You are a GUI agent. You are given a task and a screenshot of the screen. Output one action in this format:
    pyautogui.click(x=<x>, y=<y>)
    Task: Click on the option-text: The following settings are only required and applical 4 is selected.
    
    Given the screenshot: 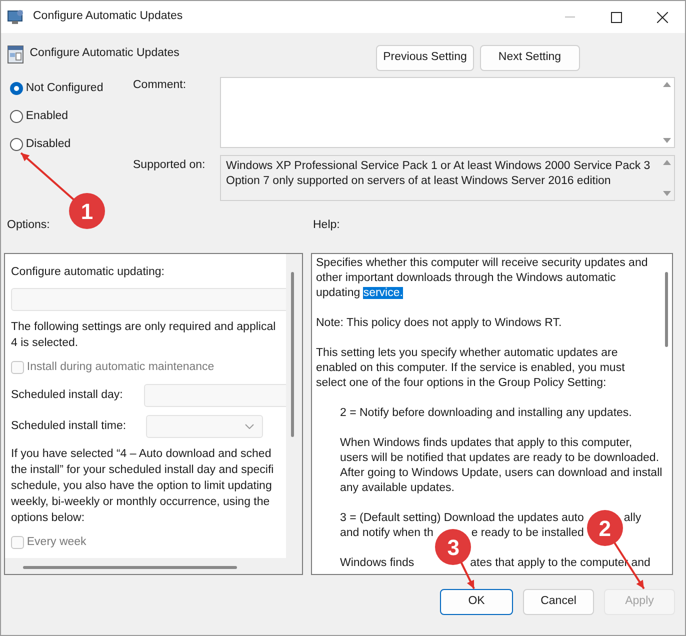 What is the action you would take?
    pyautogui.click(x=144, y=335)
    